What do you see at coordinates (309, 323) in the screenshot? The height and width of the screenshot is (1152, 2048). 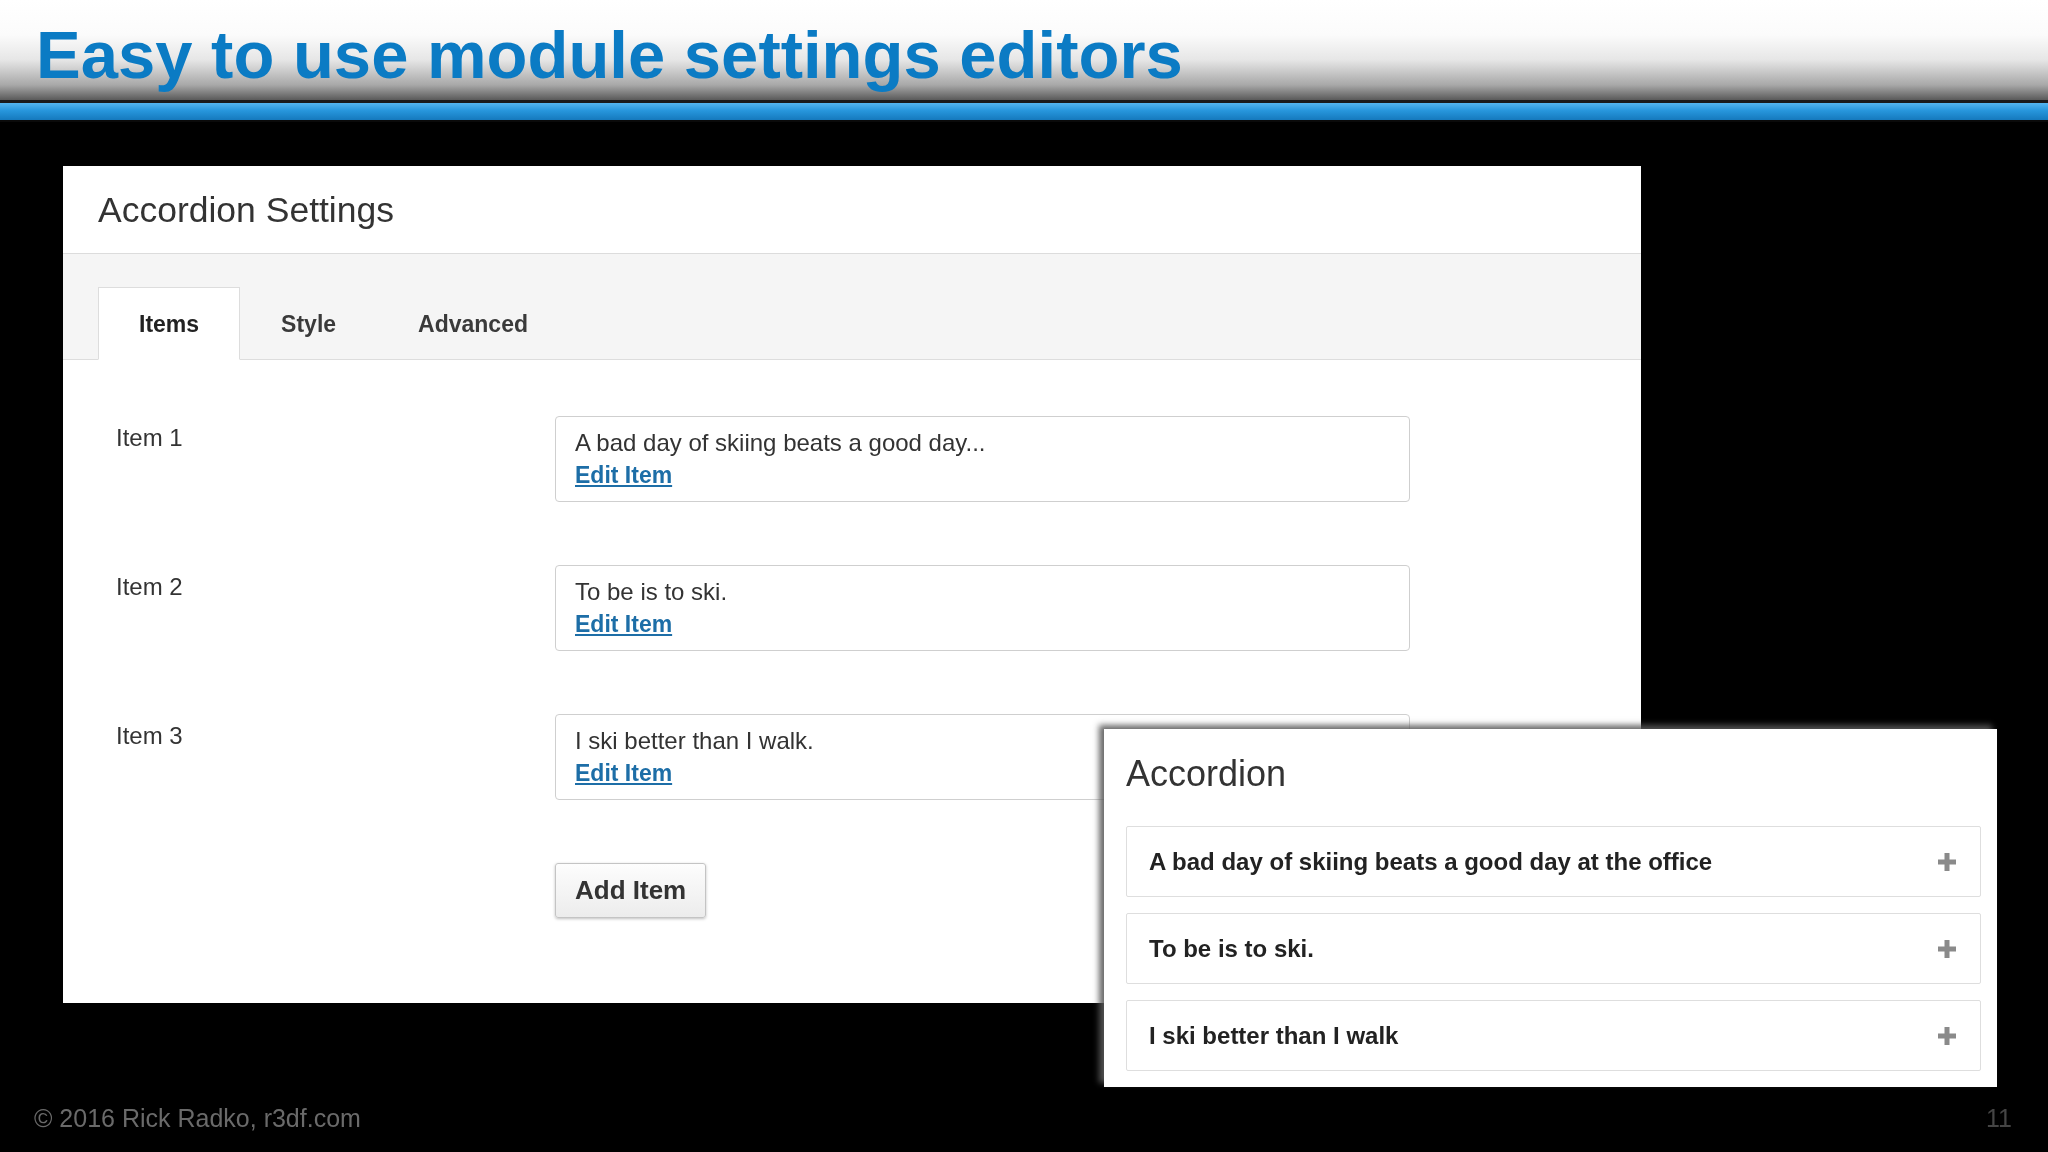 I see `tab: Style` at bounding box center [309, 323].